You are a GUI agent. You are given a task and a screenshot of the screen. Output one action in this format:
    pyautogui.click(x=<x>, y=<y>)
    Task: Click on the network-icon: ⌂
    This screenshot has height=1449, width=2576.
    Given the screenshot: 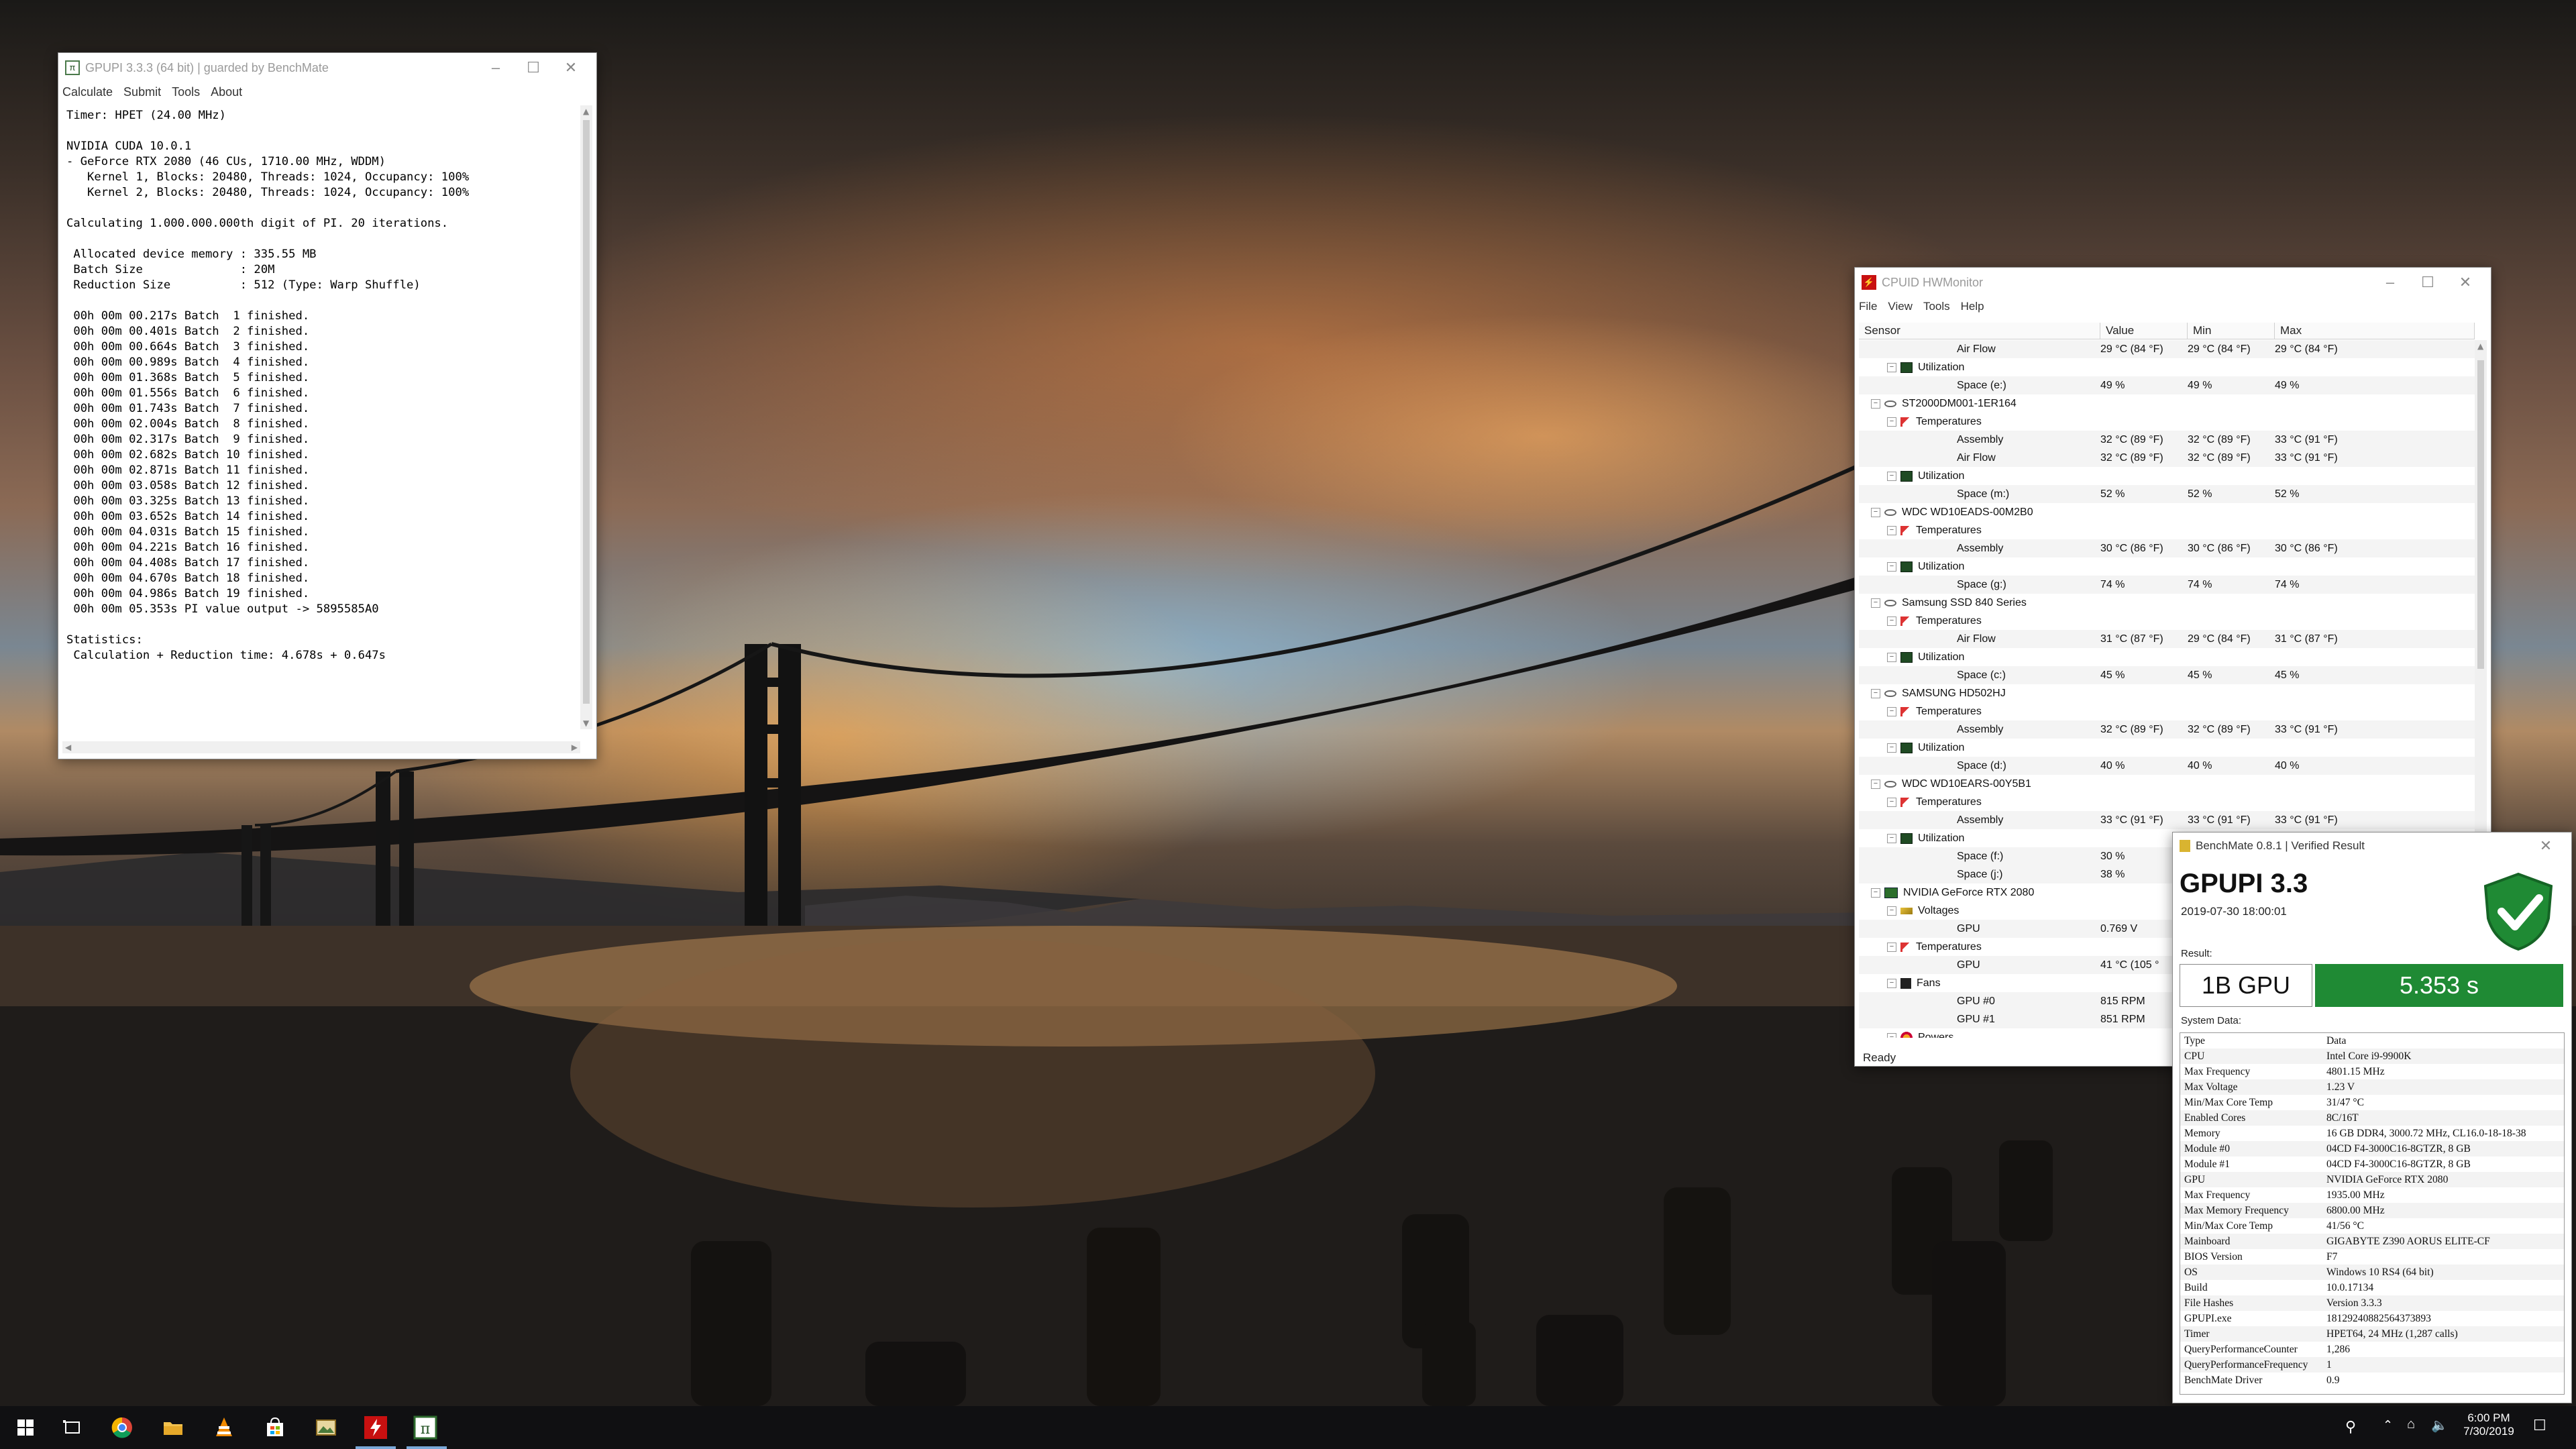 What is the action you would take?
    pyautogui.click(x=2411, y=1424)
    